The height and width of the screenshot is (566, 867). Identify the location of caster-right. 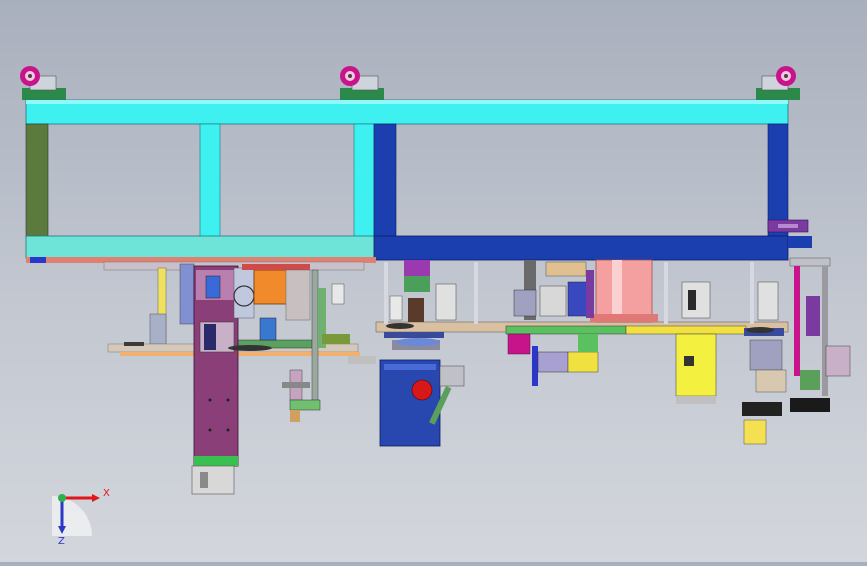
(778, 83).